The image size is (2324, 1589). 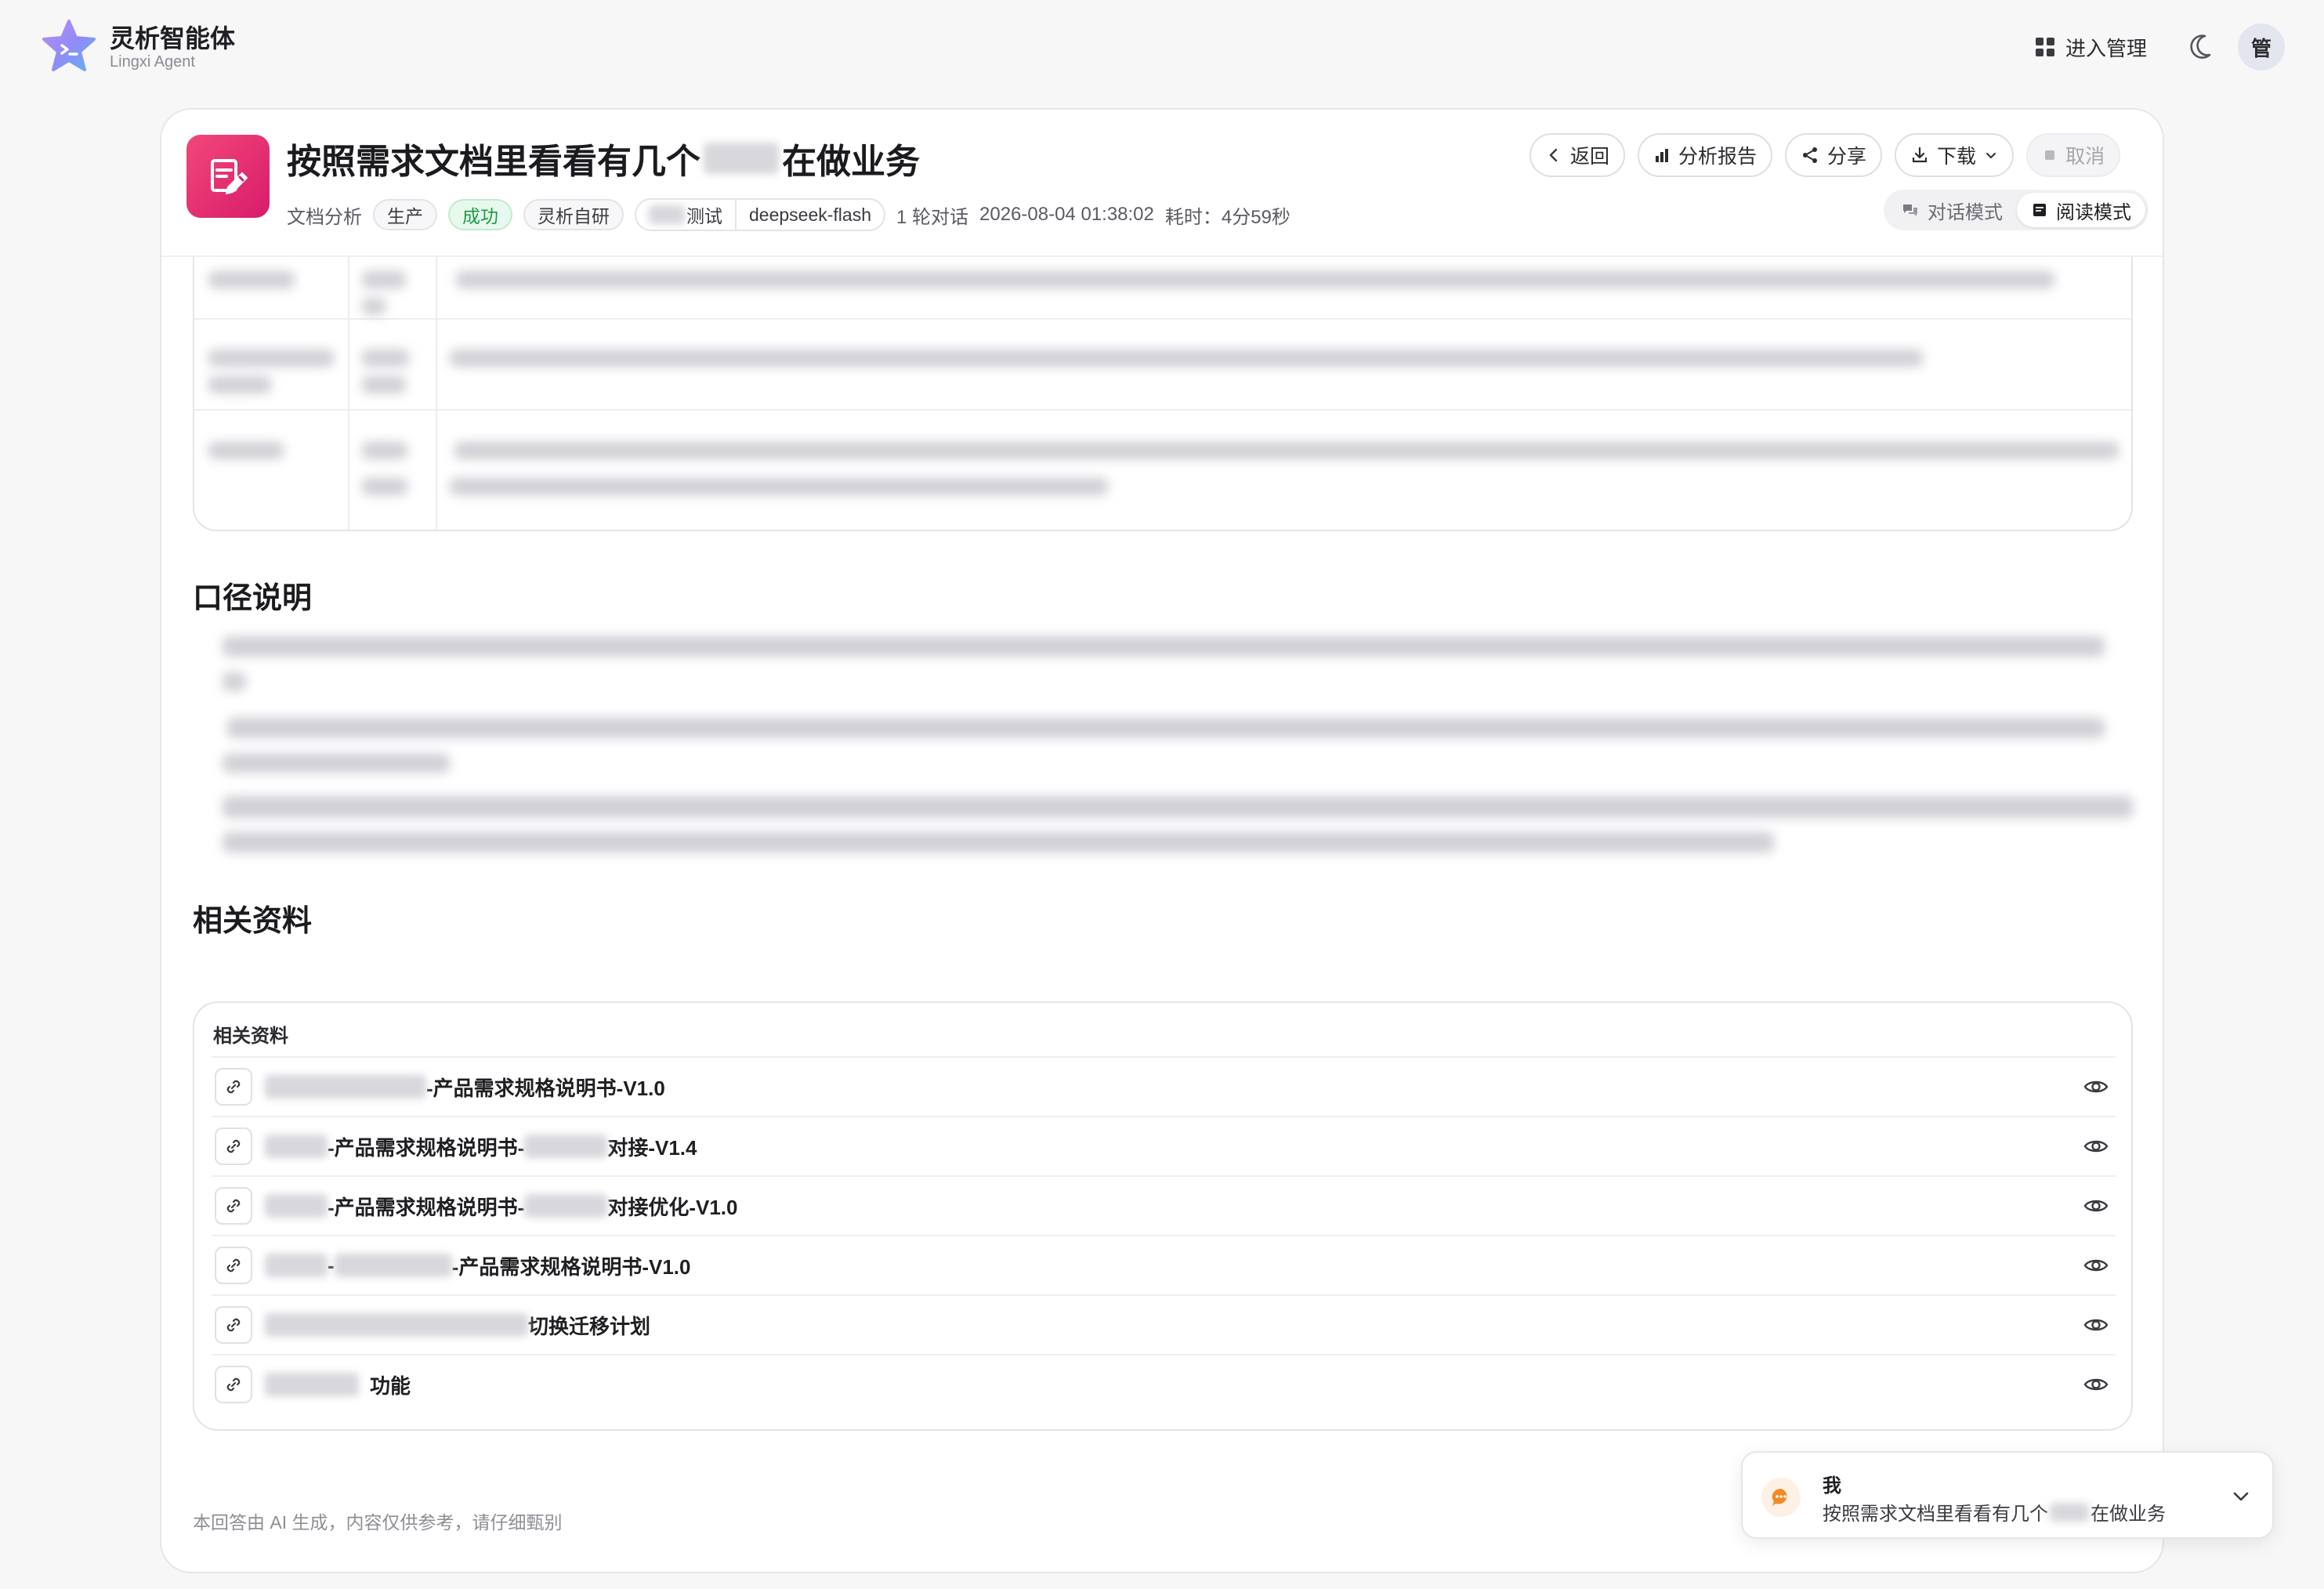 What do you see at coordinates (481, 1146) in the screenshot?
I see `document-title: -产品需求规格说明书- 对接-V1.4` at bounding box center [481, 1146].